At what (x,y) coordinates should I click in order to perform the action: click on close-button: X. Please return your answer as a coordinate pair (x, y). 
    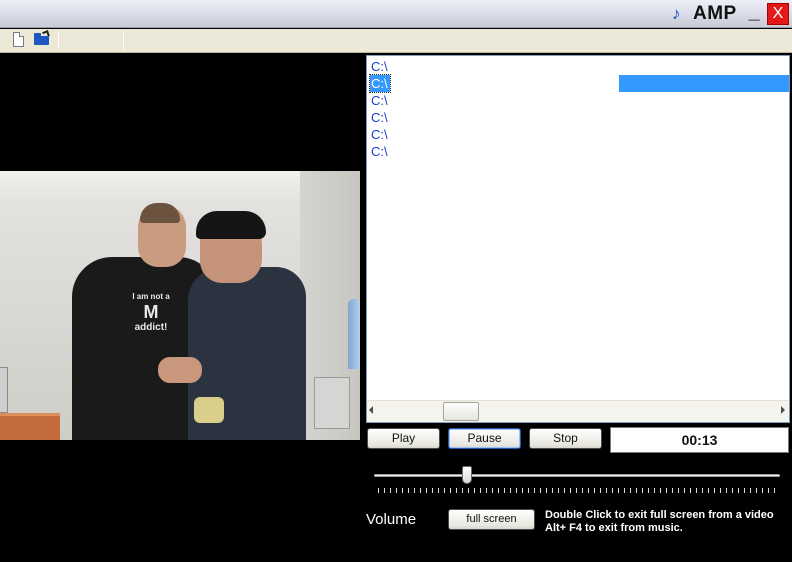
    Looking at the image, I should click on (778, 14).